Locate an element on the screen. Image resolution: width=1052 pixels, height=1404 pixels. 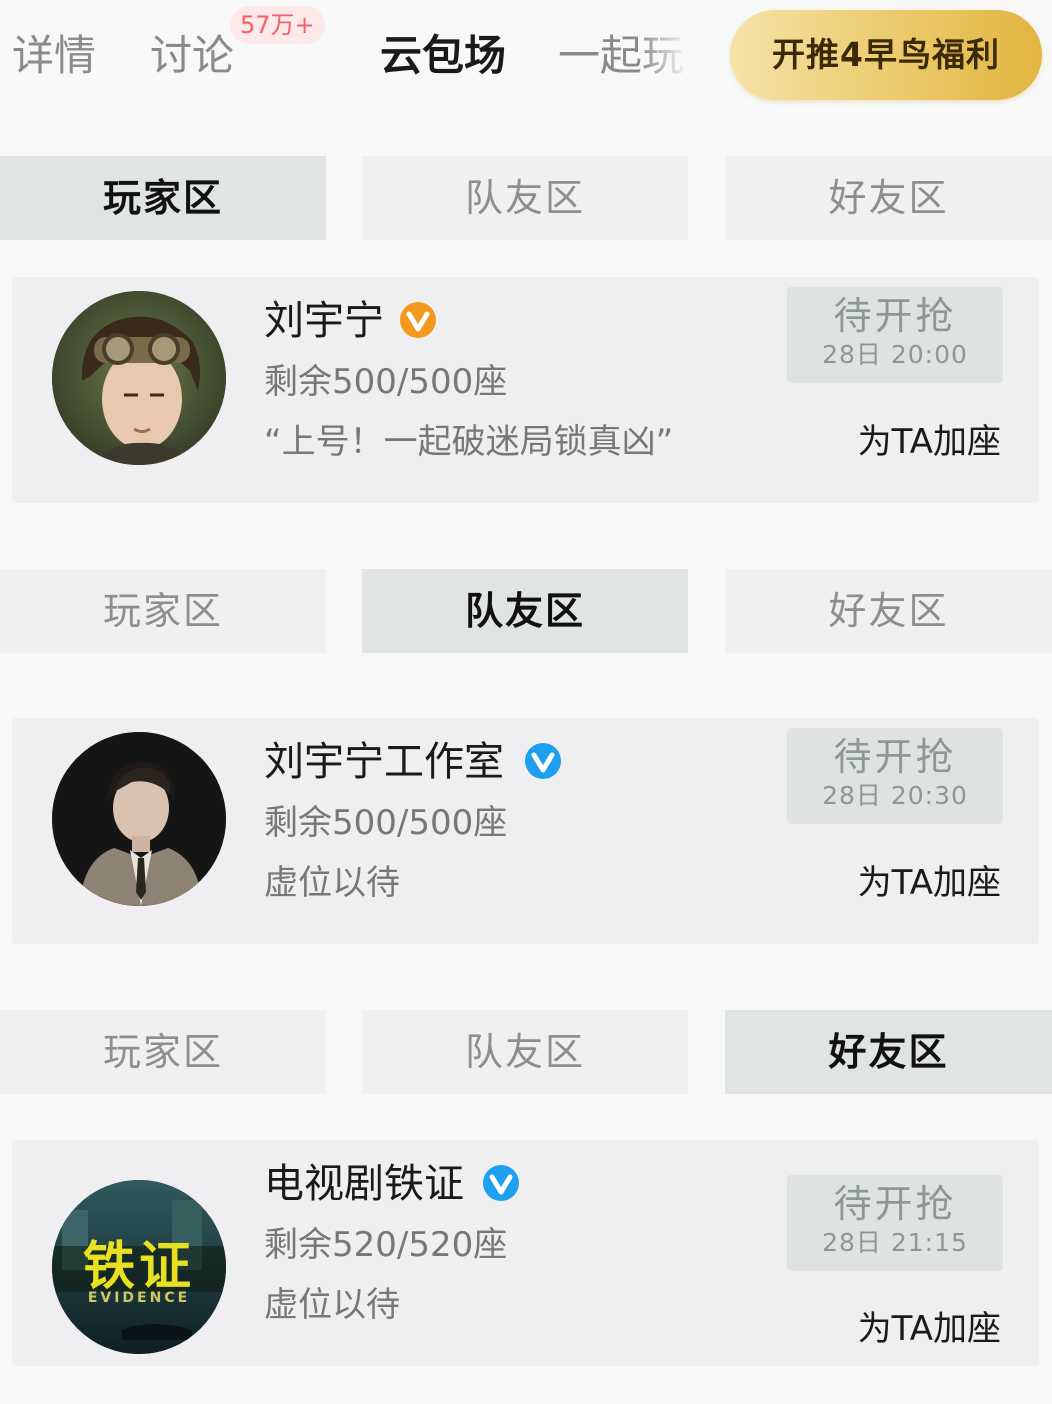
early-bird-promo-button: 开推4早鸟福利 is located at coordinates (886, 55).